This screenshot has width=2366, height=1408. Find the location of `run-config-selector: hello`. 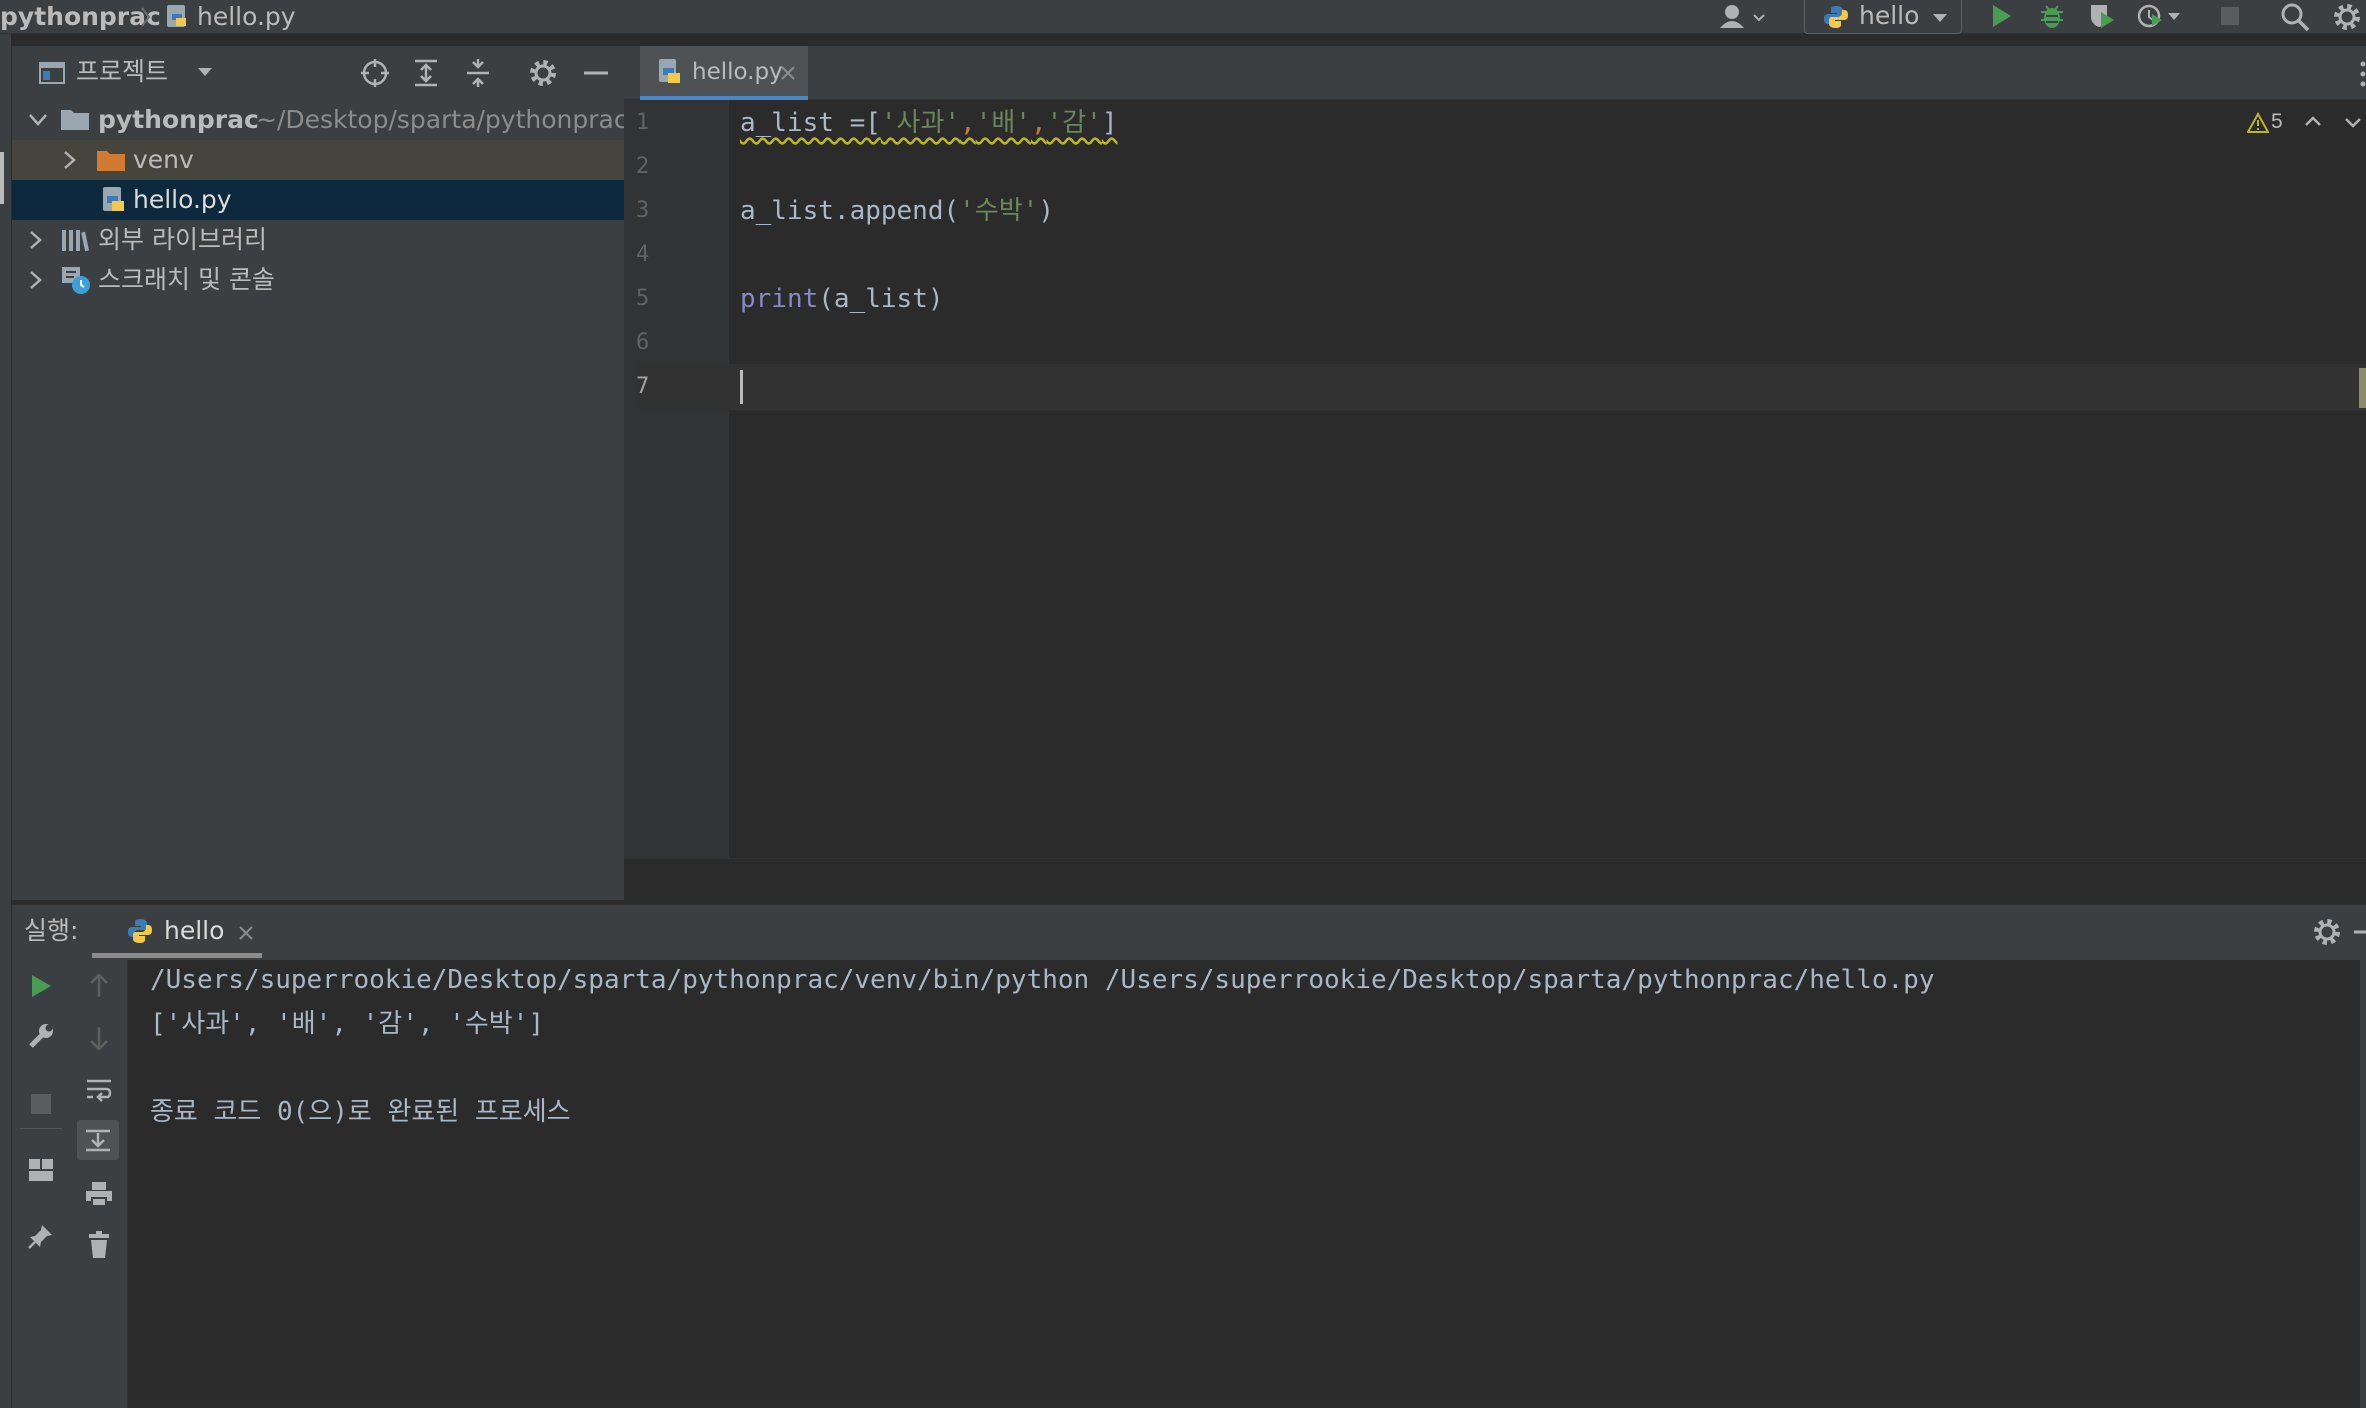

run-config-selector: hello is located at coordinates (1883, 17).